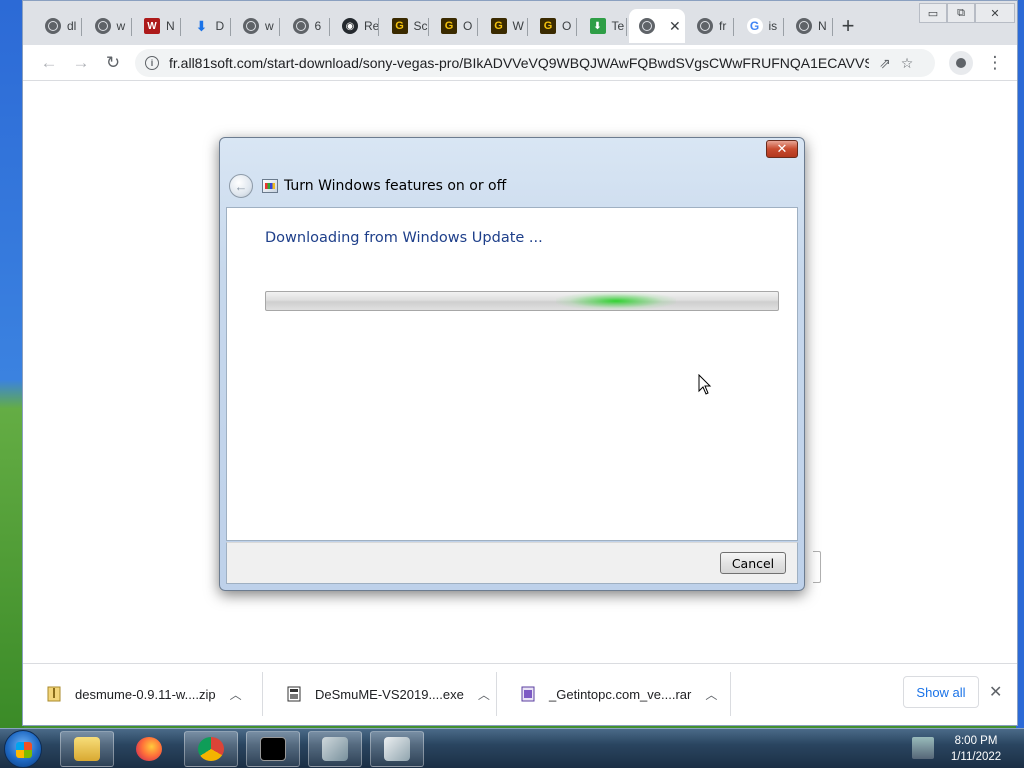  Describe the element at coordinates (395, 186) in the screenshot. I see `dialog-title: Turn Windows features on or off` at that location.